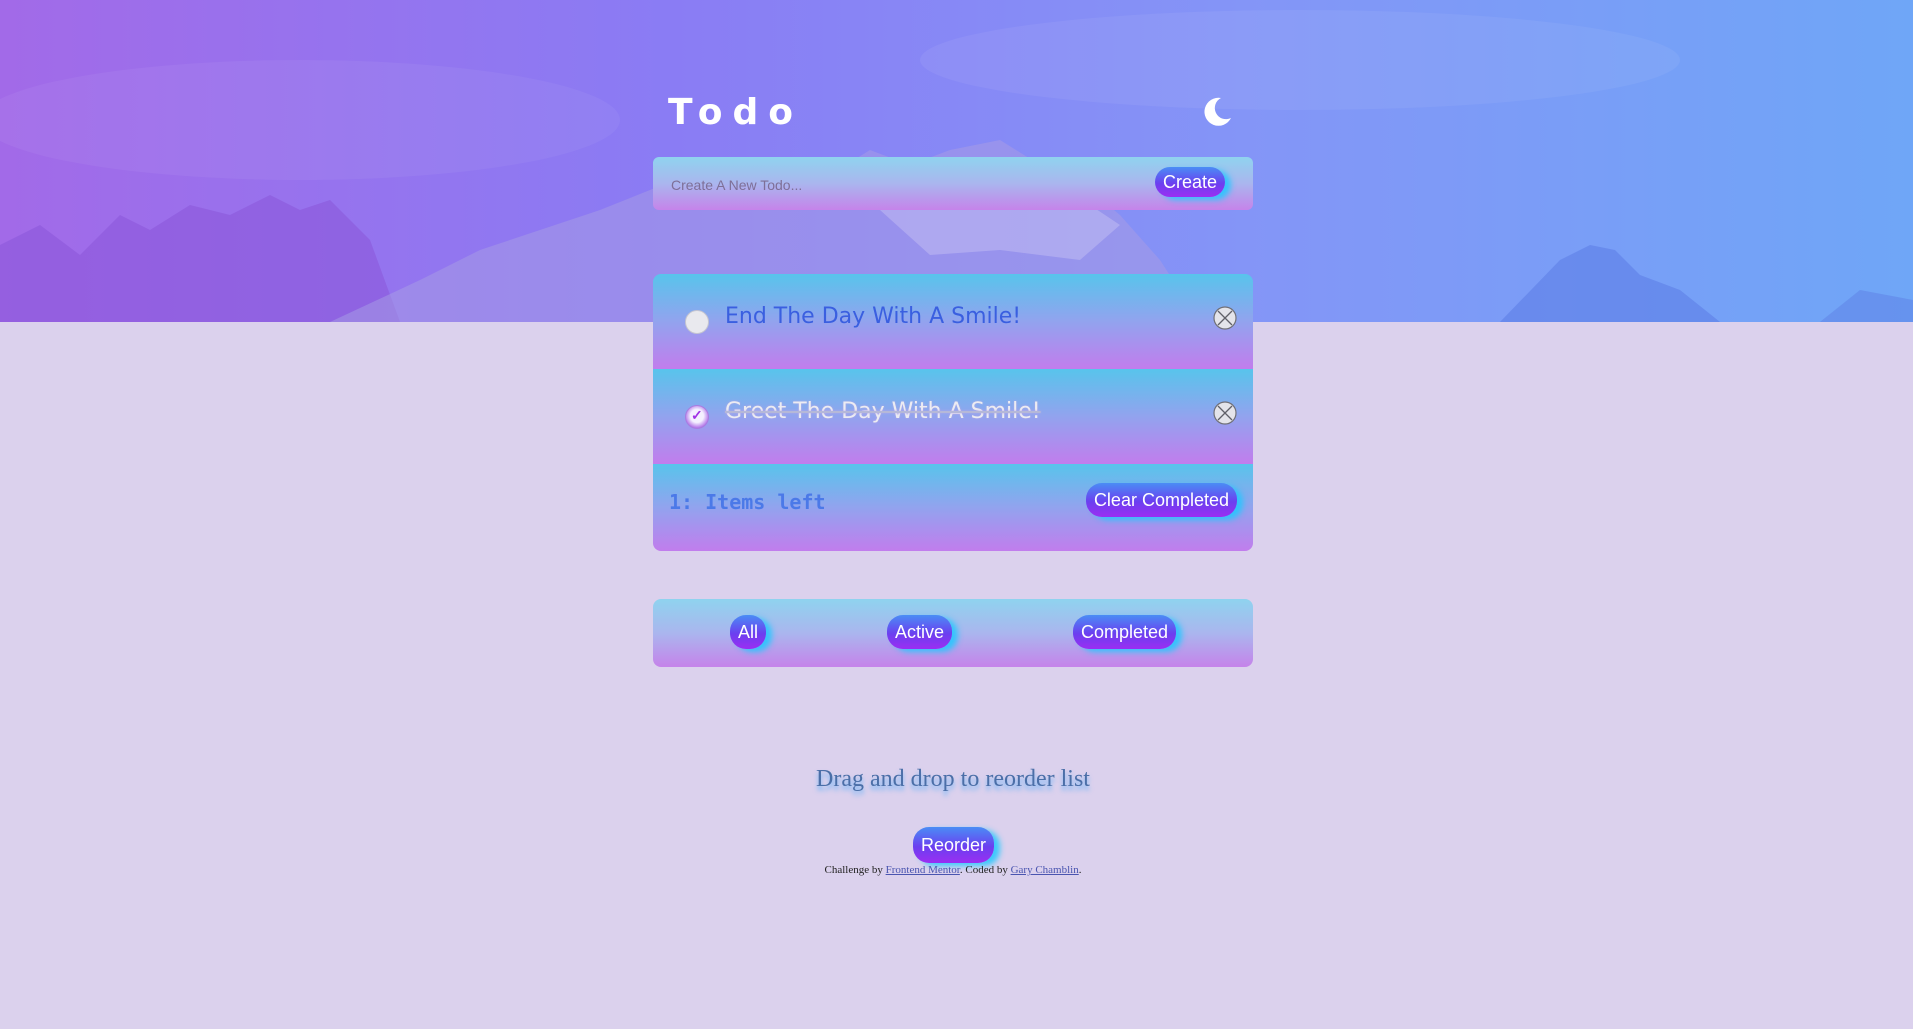 The image size is (1913, 1029). Describe the element at coordinates (923, 870) in the screenshot. I see `frontend-mentor-link: Frontend Mentor` at that location.